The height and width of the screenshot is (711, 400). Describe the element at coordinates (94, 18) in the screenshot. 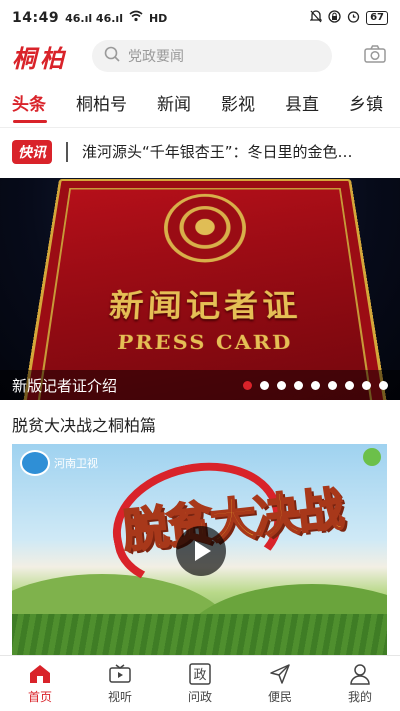

I see `signal-icon: 46.ıl 46.ıl` at that location.